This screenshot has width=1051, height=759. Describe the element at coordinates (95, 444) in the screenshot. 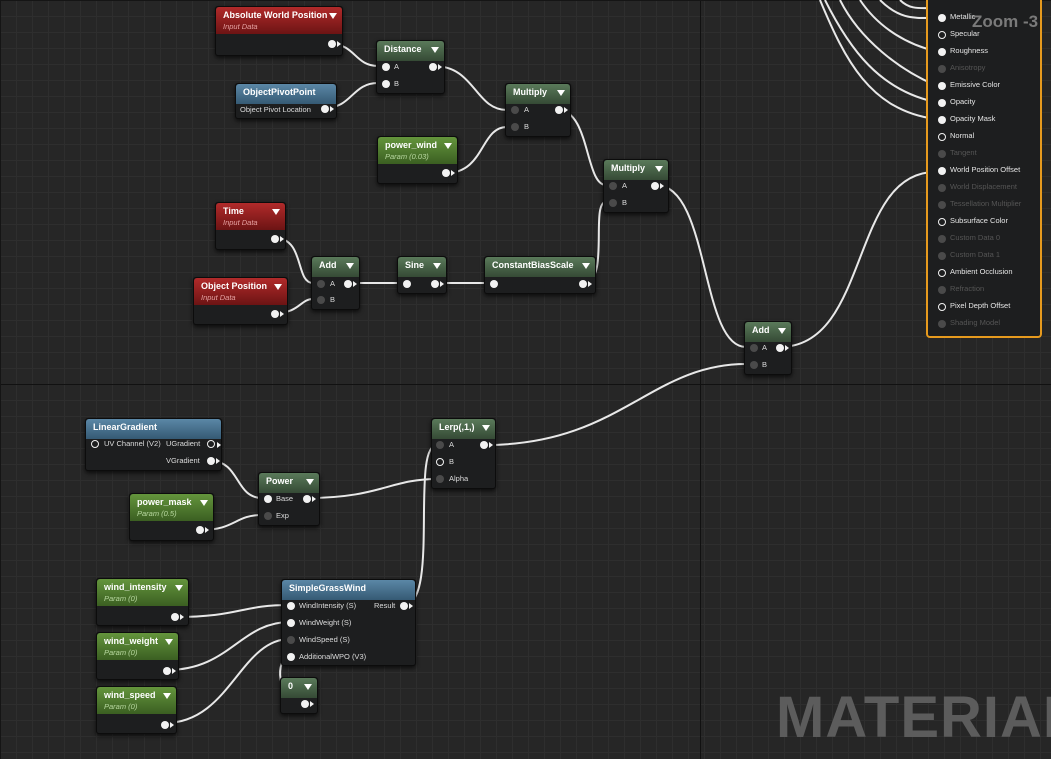

I see `input-pin-uv` at that location.